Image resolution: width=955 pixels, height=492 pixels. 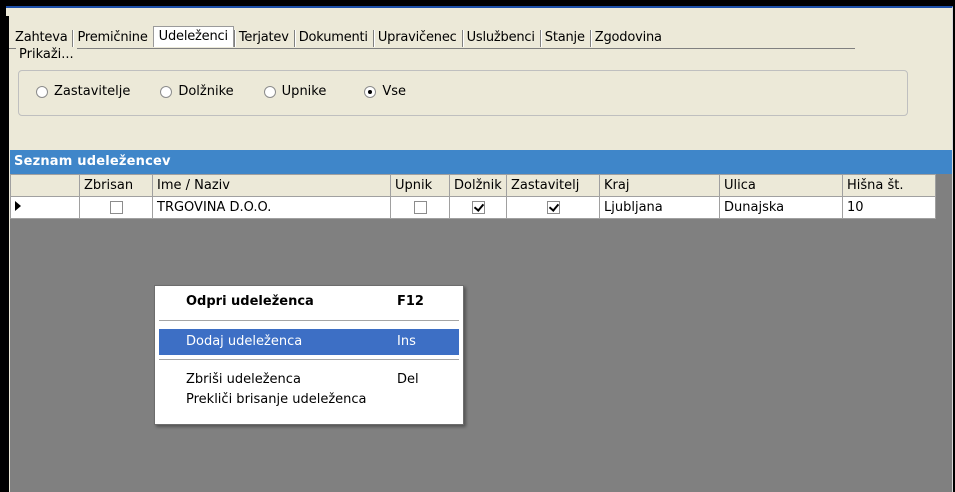 What do you see at coordinates (406, 341) in the screenshot?
I see `menu-item-shortcut: Ins` at bounding box center [406, 341].